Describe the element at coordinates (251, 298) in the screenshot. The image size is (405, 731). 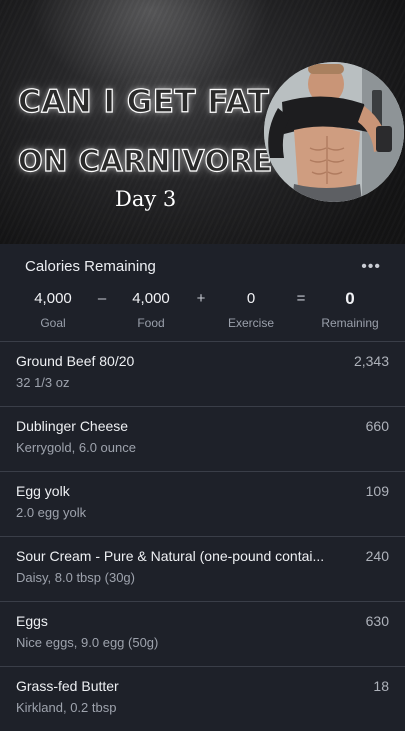
I see `exercise-value: 0` at that location.